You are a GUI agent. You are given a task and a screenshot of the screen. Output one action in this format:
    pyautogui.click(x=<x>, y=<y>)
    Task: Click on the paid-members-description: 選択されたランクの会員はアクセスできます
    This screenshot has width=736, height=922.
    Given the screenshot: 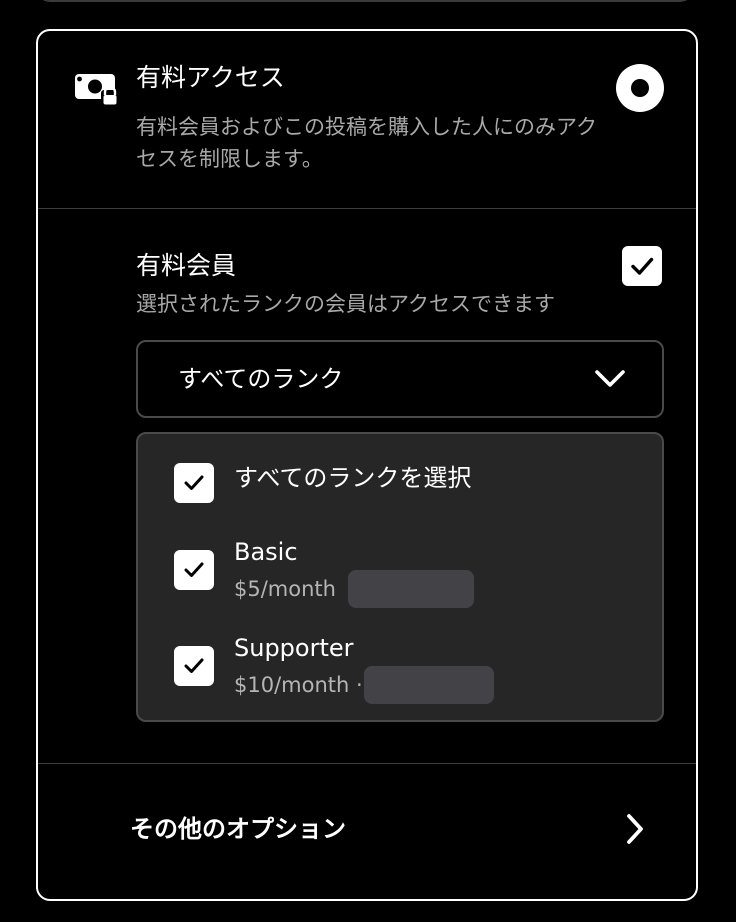 What is the action you would take?
    pyautogui.click(x=345, y=304)
    